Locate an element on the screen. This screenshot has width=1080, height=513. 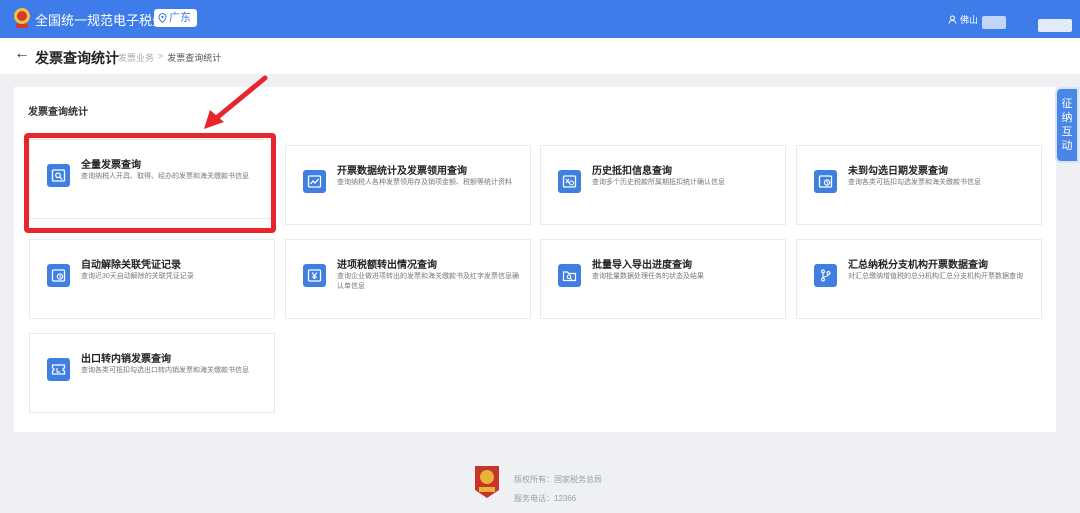
section-title: 发票查询统计 is located at coordinates (58, 112).